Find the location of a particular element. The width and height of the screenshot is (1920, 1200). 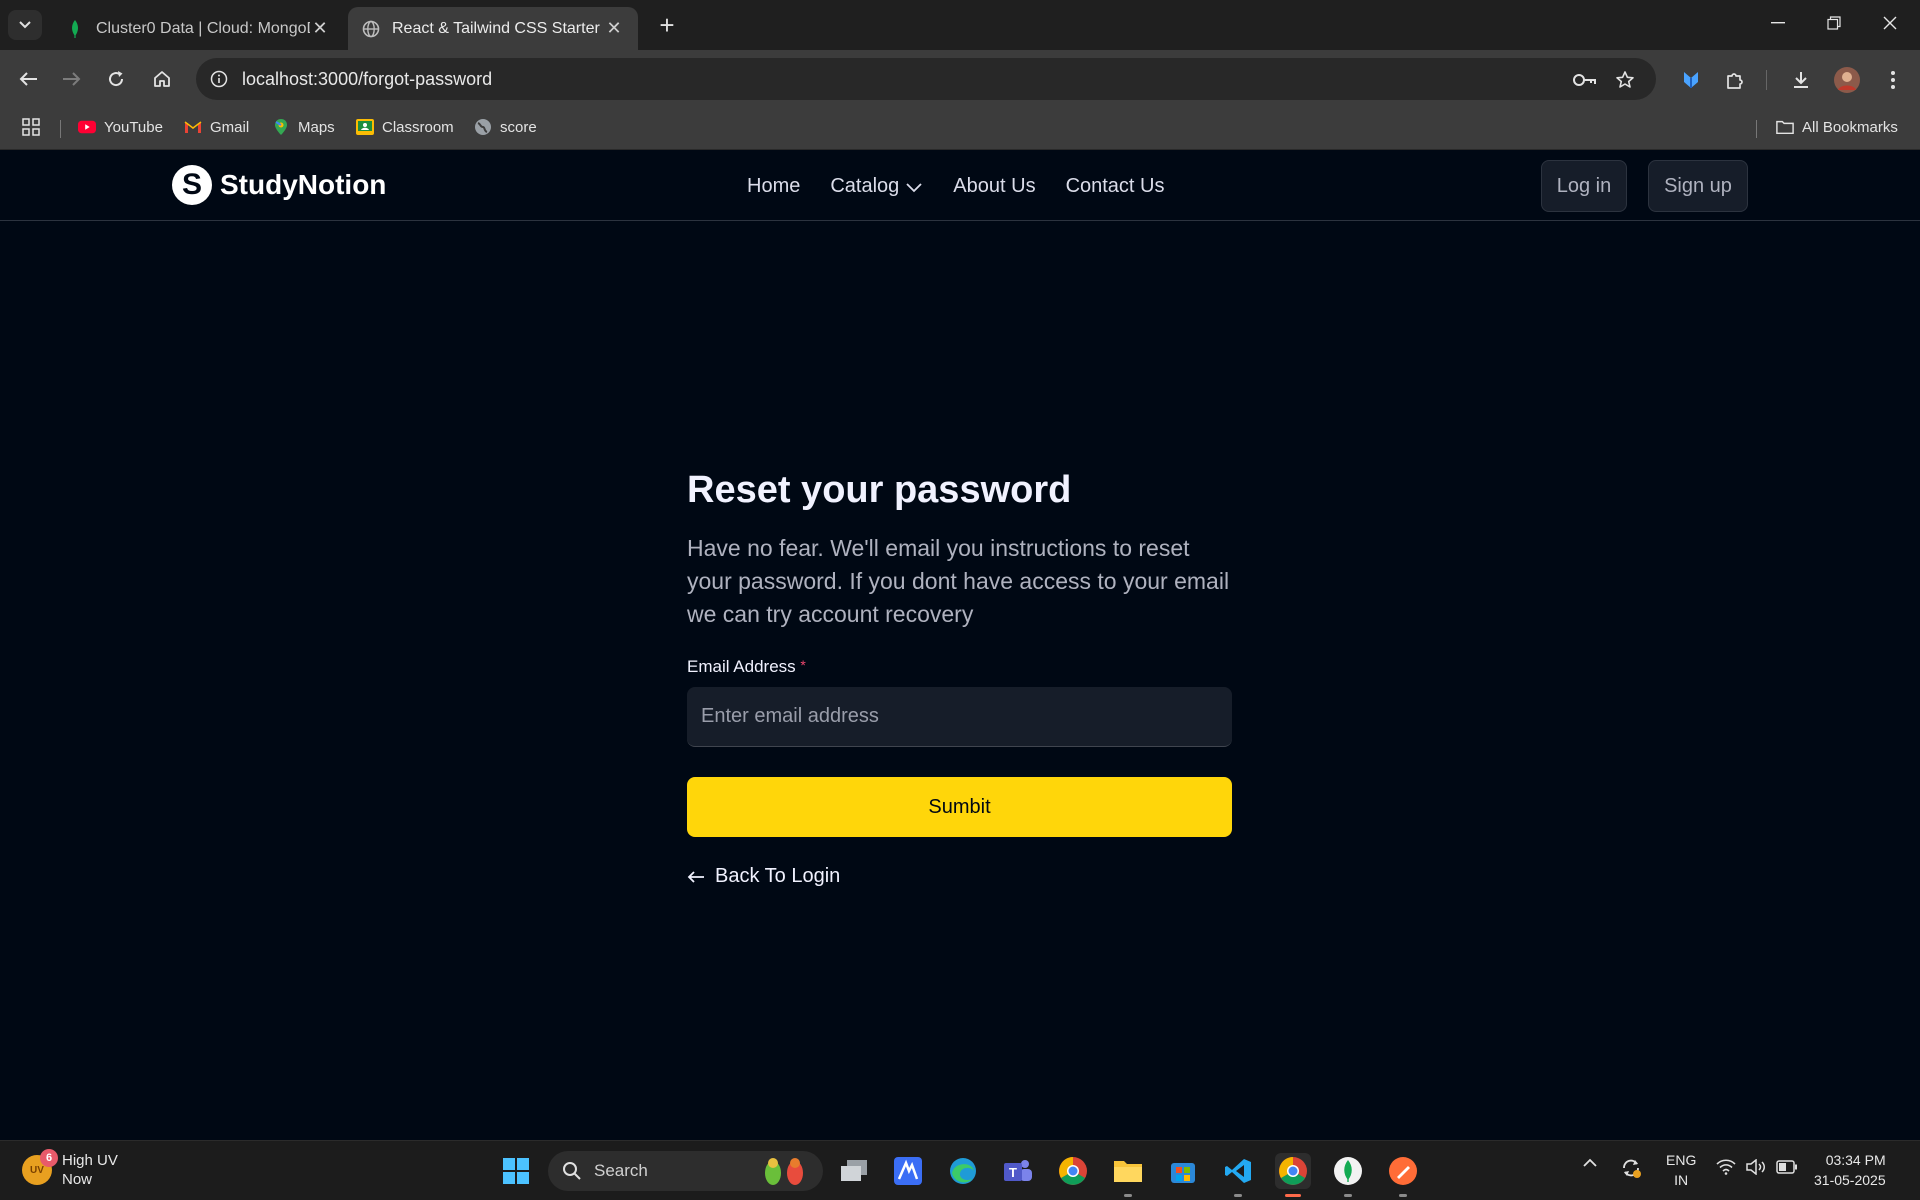

file-explorer-icon is located at coordinates (1128, 1175).